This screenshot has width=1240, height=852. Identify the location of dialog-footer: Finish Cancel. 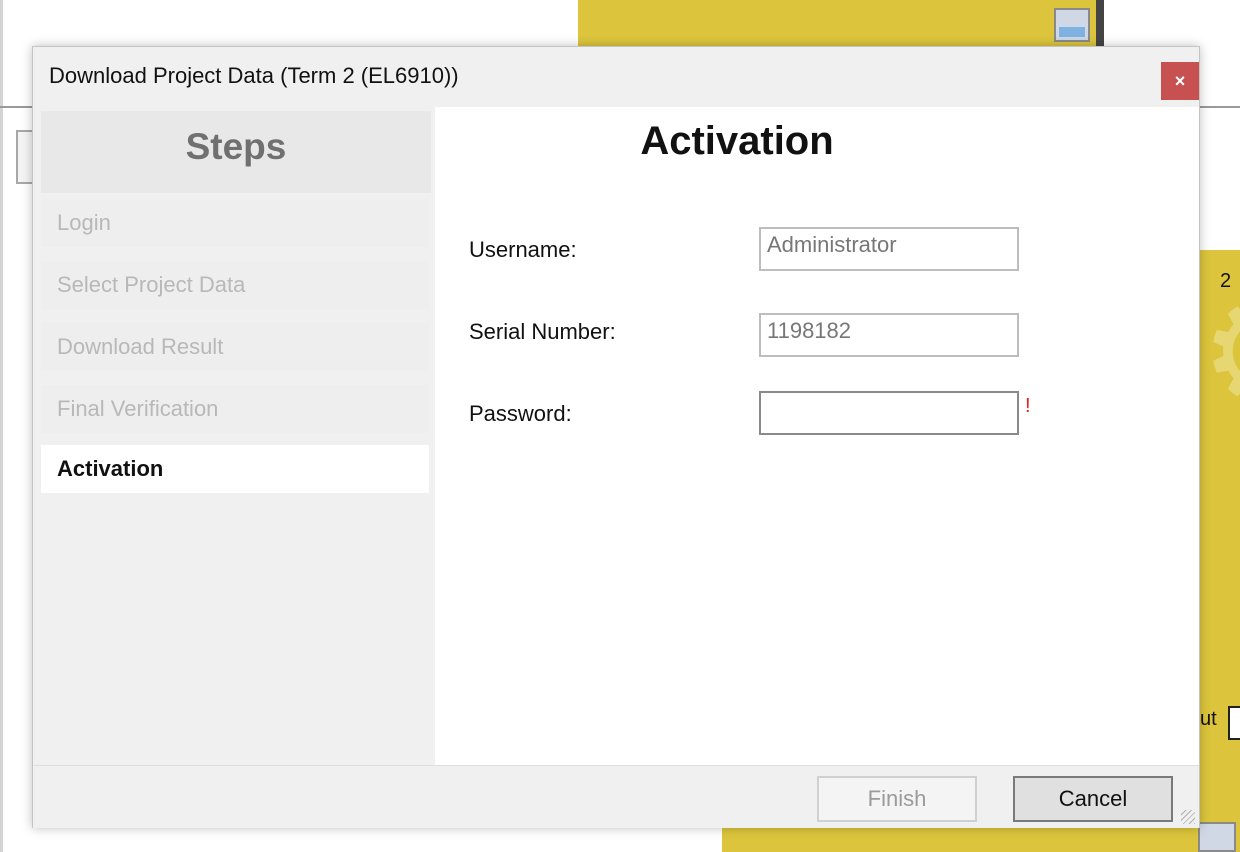
(616, 796).